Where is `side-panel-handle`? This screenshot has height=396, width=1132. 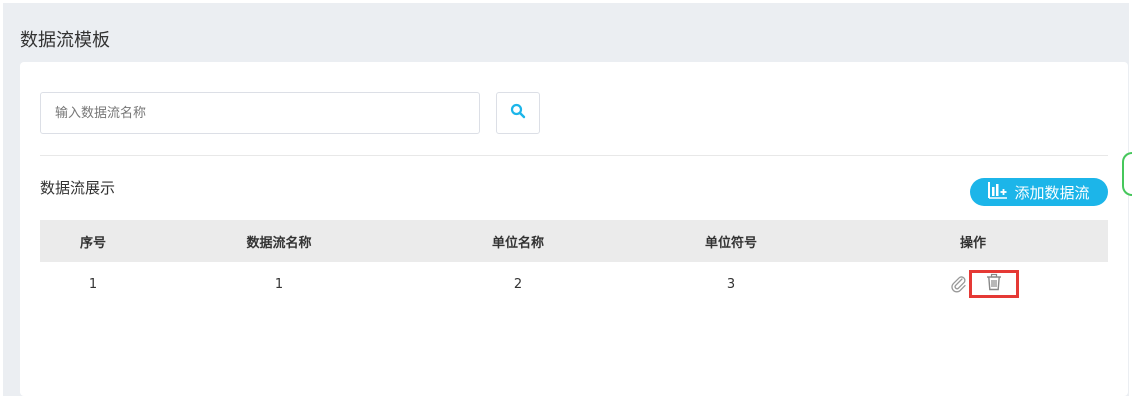 side-panel-handle is located at coordinates (1127, 174).